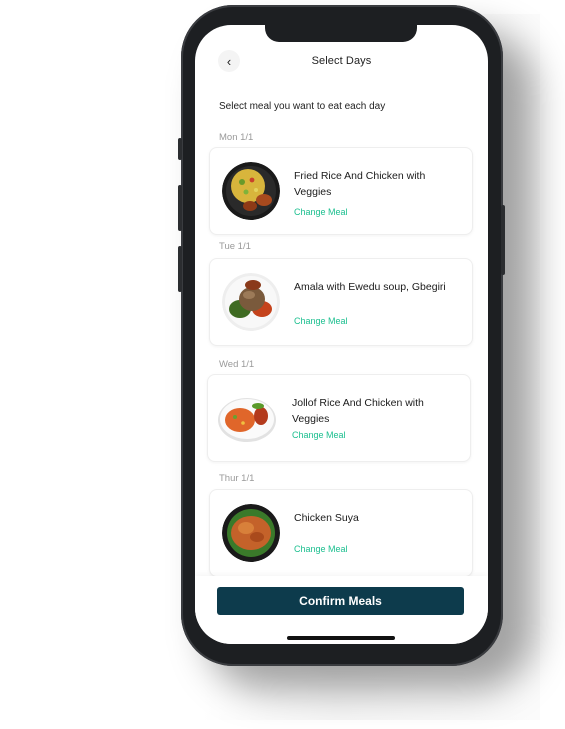 Image resolution: width=565 pixels, height=729 pixels. Describe the element at coordinates (302, 106) in the screenshot. I see `instruction-text: Select meal you want to eat each day` at that location.